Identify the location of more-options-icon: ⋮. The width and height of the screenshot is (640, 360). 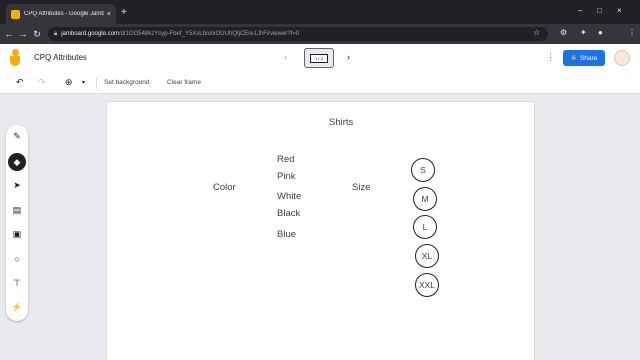
(550, 57).